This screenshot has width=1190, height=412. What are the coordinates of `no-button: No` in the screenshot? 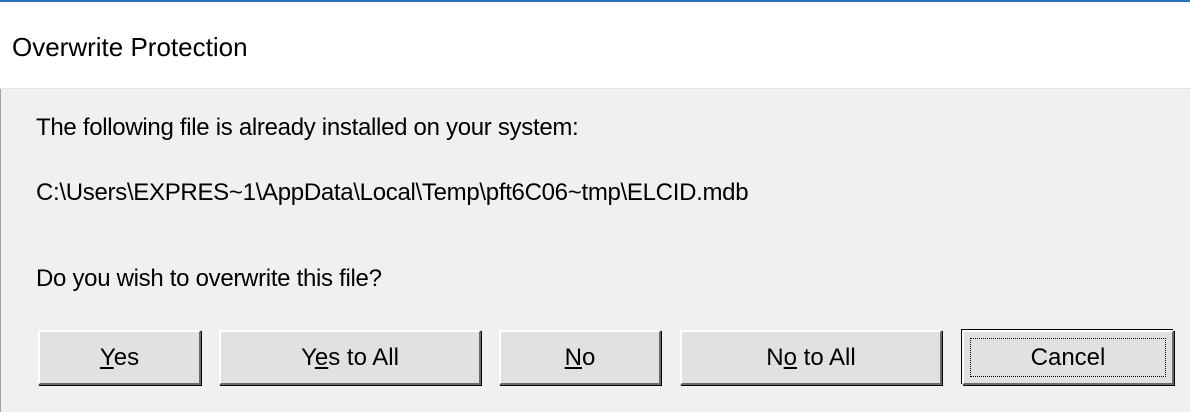 It's located at (580, 357).